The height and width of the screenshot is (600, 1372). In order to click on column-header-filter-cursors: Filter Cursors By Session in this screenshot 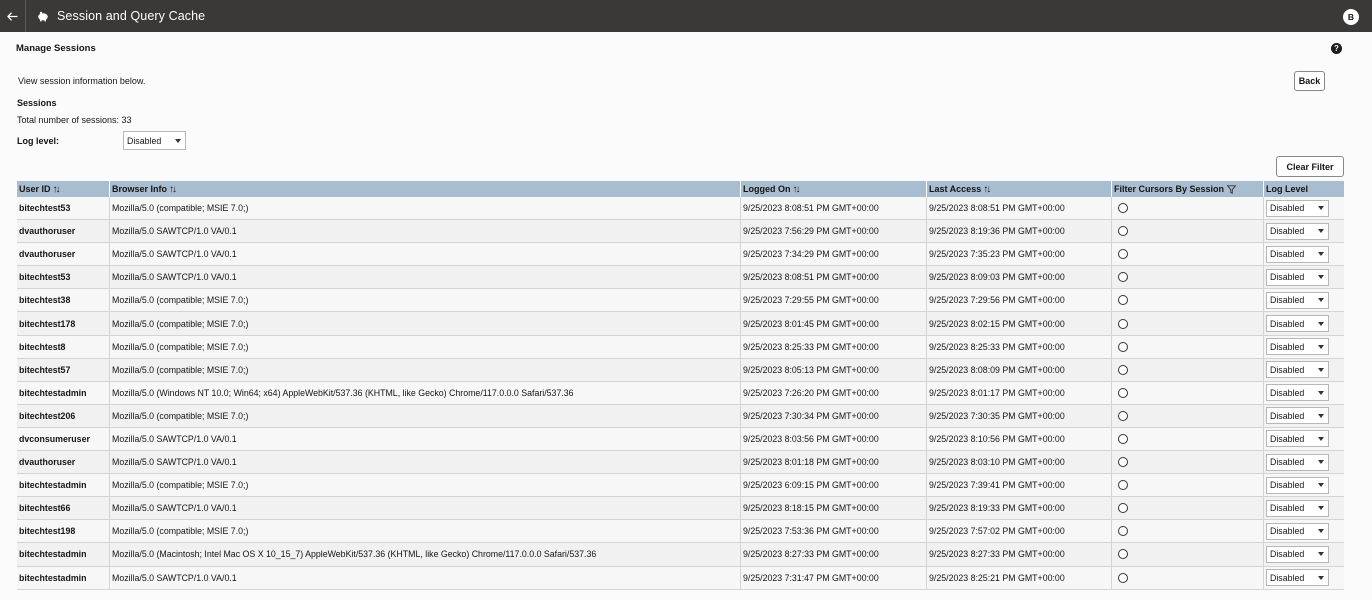, I will do `click(1188, 189)`.